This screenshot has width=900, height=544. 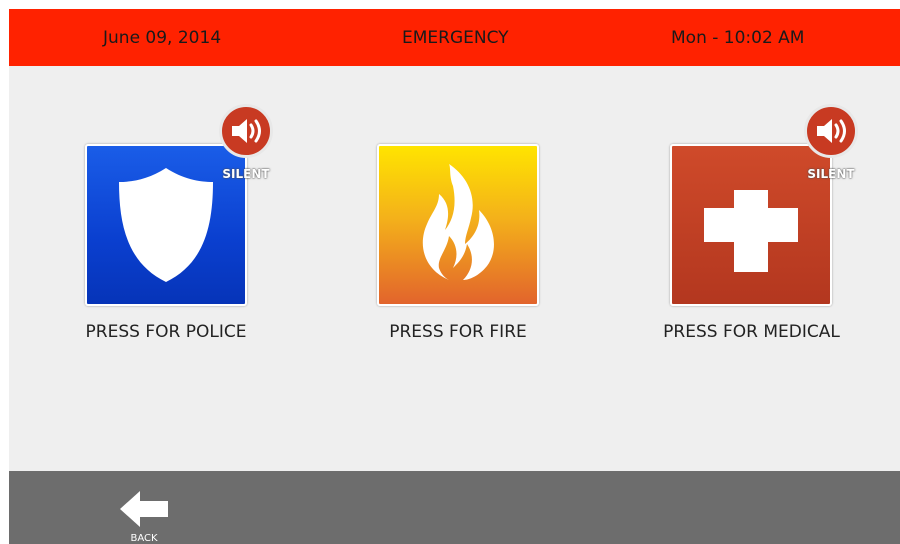 What do you see at coordinates (458, 332) in the screenshot?
I see `fire-label: PRESS FOR FIRE` at bounding box center [458, 332].